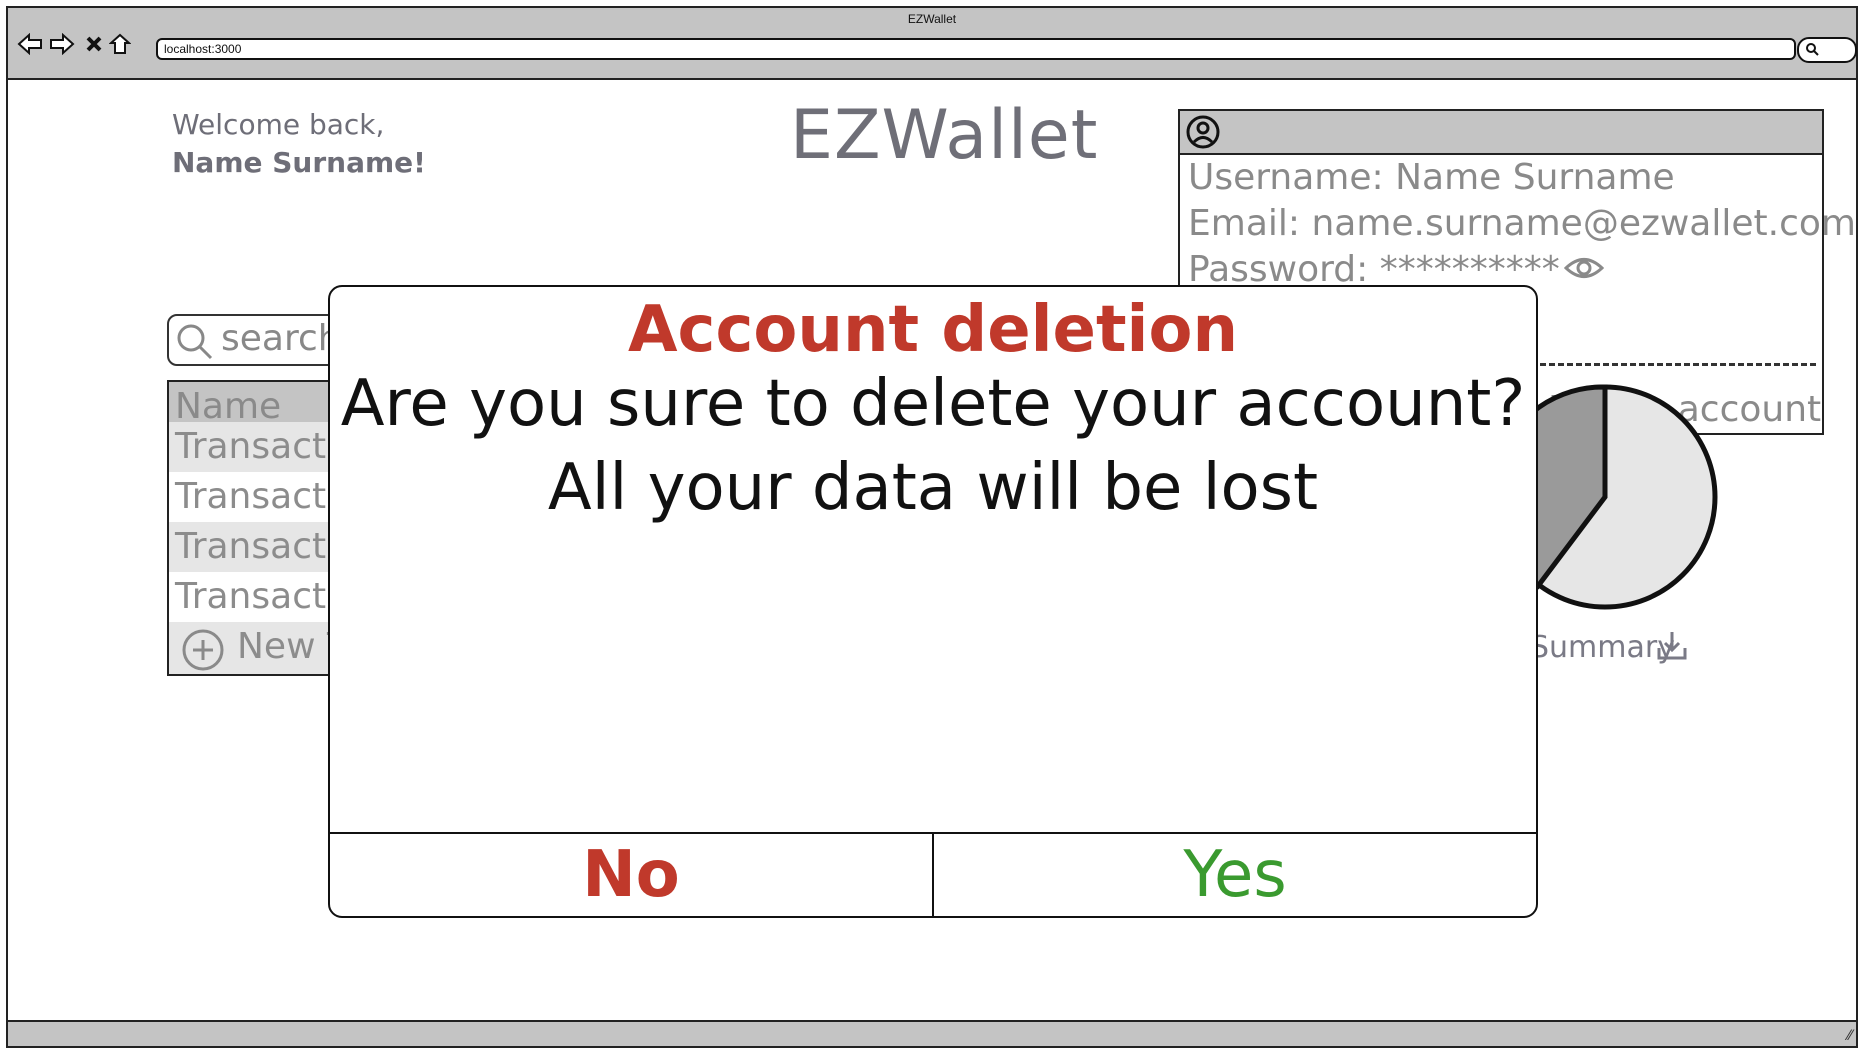 The height and width of the screenshot is (1052, 1864). What do you see at coordinates (257, 648) in the screenshot?
I see `new-transaction-button: New Transaction` at bounding box center [257, 648].